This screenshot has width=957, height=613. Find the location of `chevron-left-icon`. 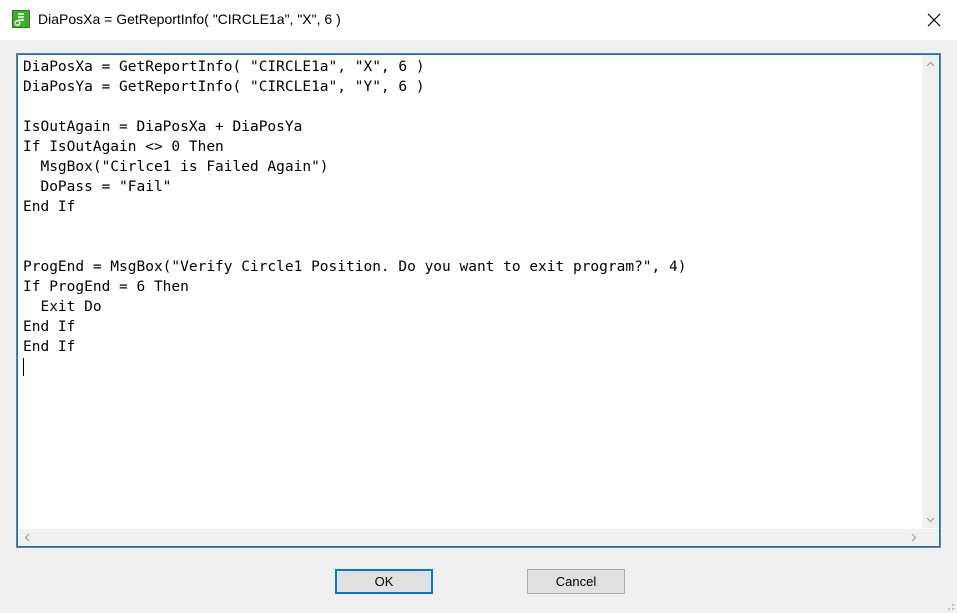

chevron-left-icon is located at coordinates (26, 537).